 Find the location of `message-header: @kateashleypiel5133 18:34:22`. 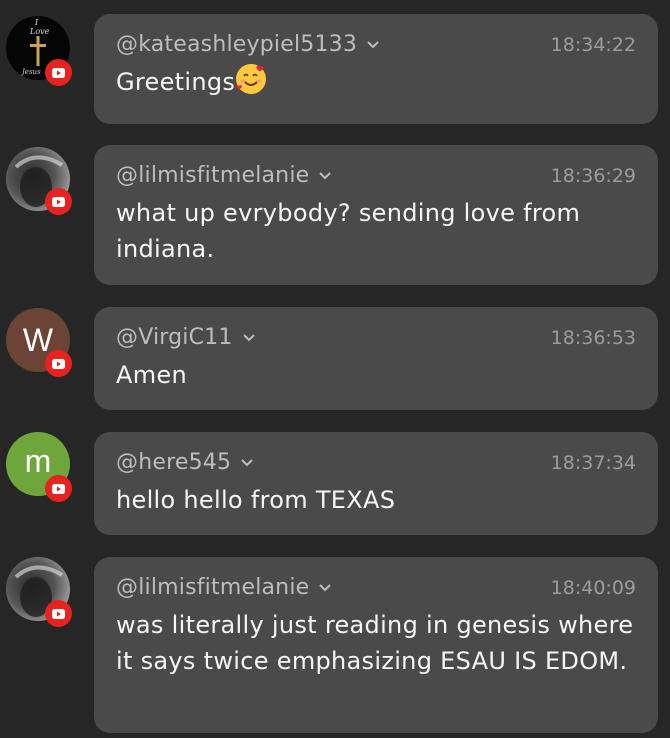

message-header: @kateashleypiel5133 18:34:22 is located at coordinates (376, 47).